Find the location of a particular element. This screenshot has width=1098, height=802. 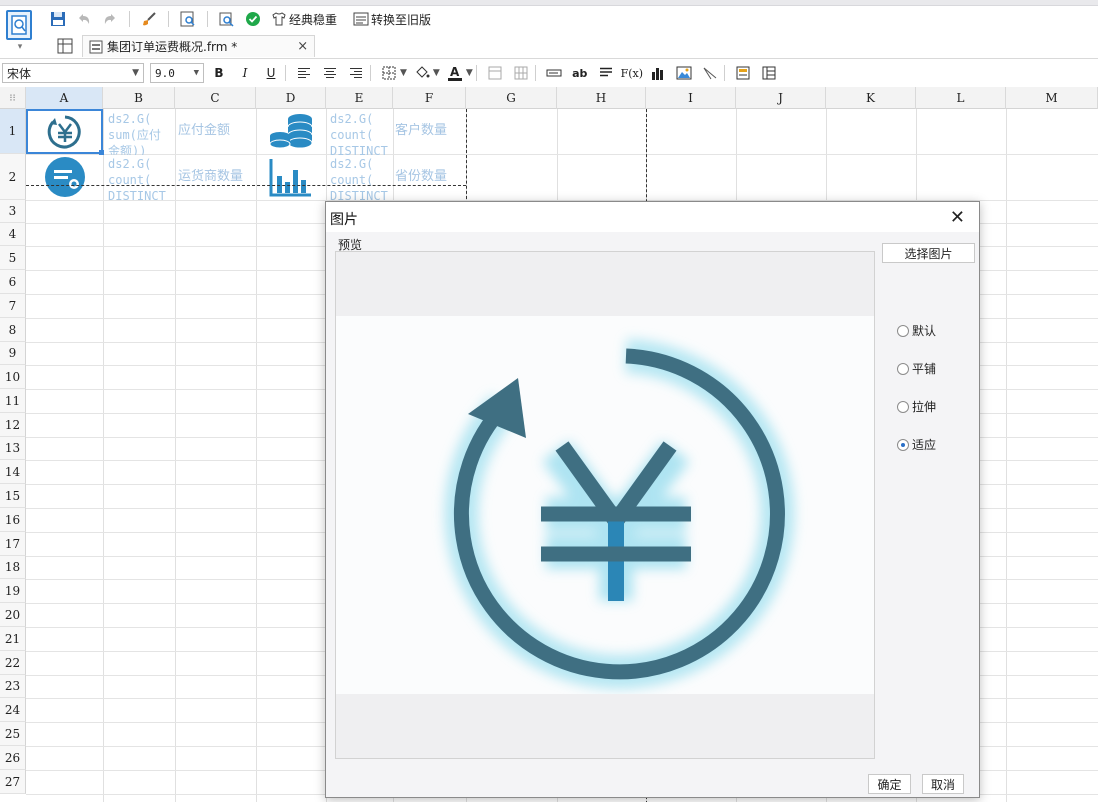

row-header-18: 18 is located at coordinates (13, 567).